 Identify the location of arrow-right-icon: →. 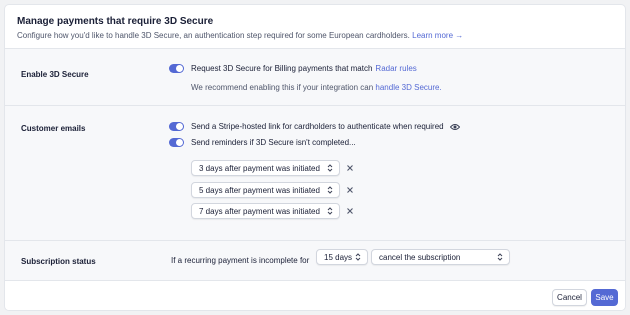
(459, 35).